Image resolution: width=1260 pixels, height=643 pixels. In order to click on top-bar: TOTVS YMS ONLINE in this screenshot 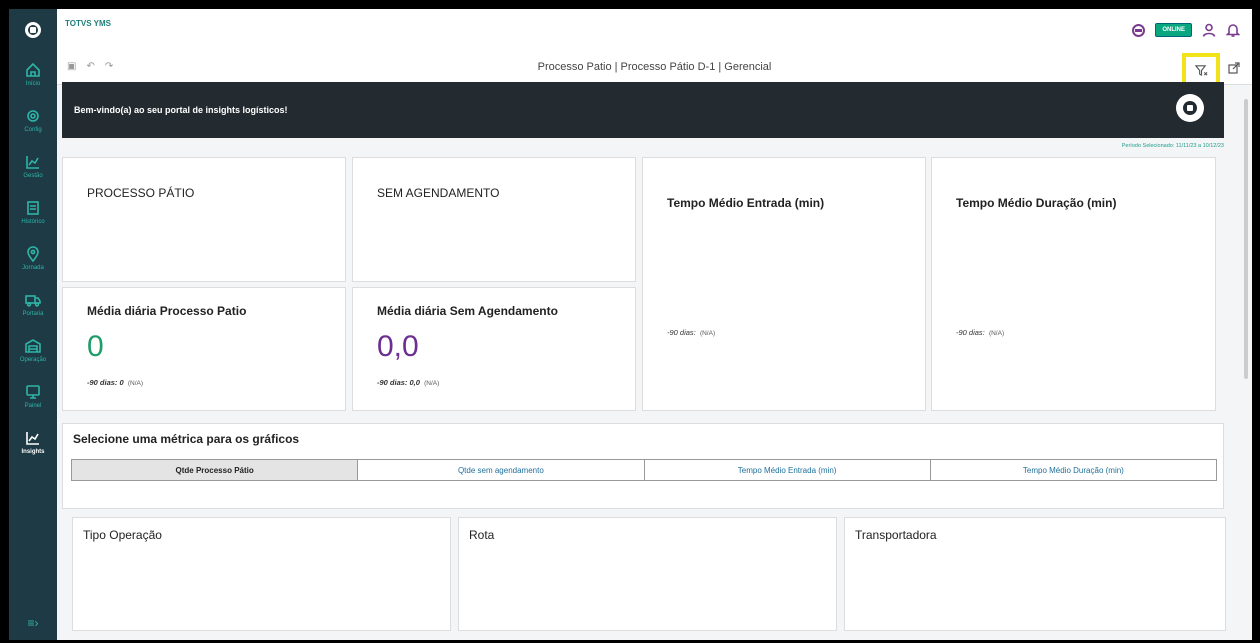, I will do `click(654, 29)`.